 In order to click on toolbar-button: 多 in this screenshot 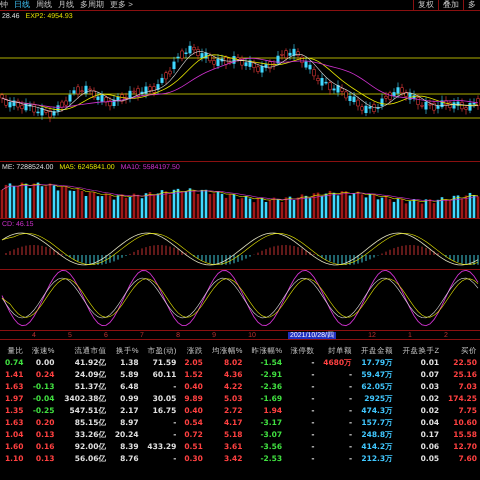, I will do `click(471, 5)`.